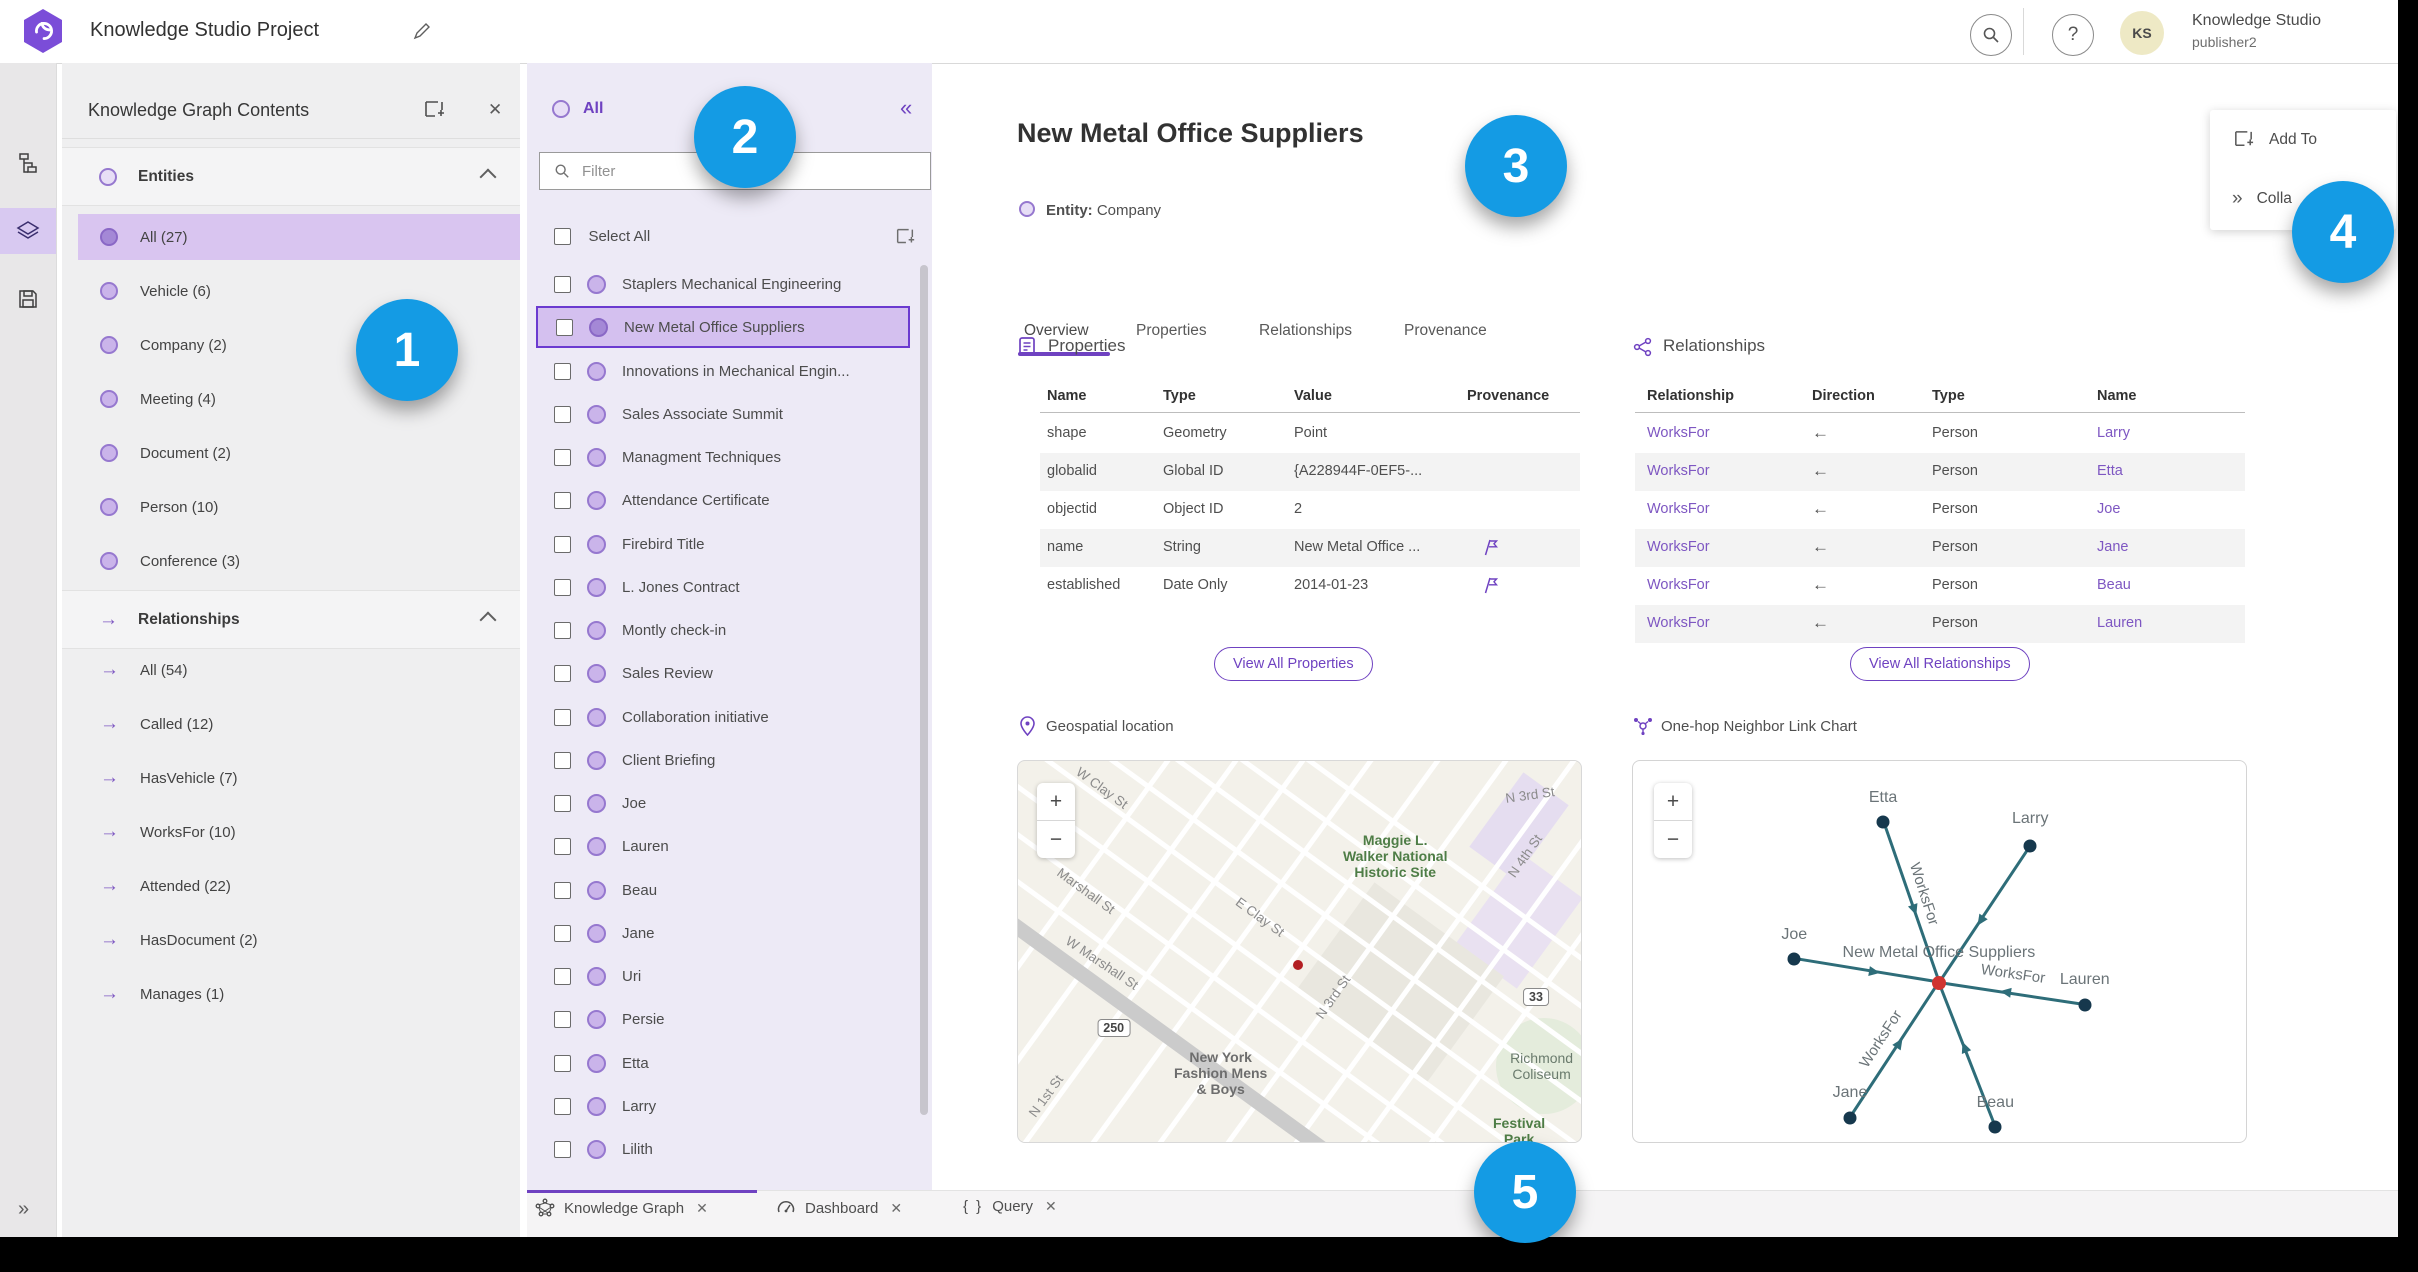 This screenshot has width=2418, height=1272. I want to click on view-all-relationships-button: View All Relationships, so click(1940, 664).